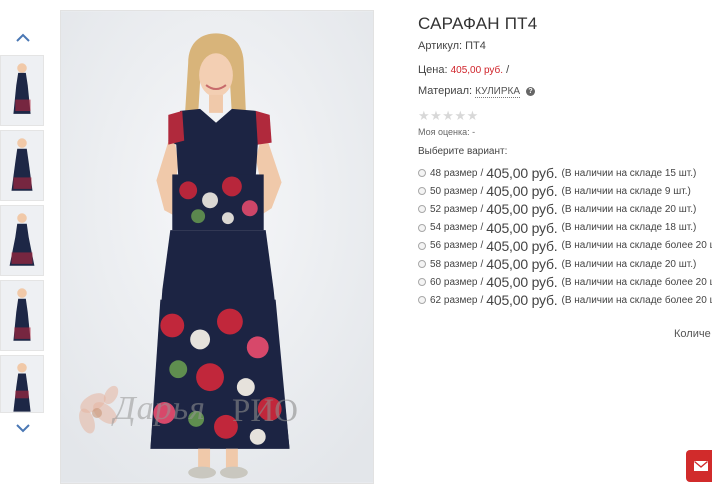 The width and height of the screenshot is (712, 484). I want to click on watermark-script: Дарья, so click(160, 408).